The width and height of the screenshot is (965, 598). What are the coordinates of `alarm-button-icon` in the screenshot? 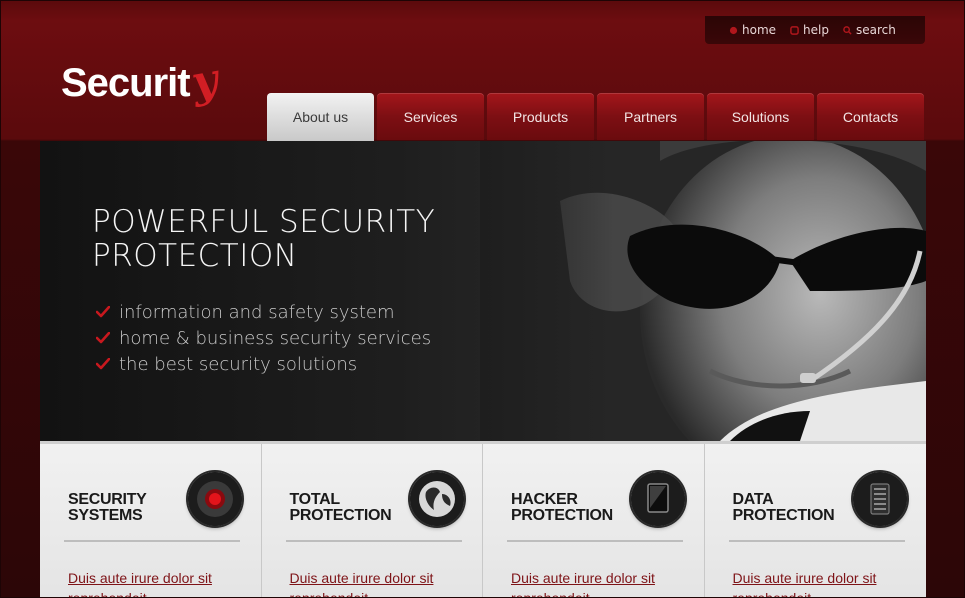 It's located at (215, 499).